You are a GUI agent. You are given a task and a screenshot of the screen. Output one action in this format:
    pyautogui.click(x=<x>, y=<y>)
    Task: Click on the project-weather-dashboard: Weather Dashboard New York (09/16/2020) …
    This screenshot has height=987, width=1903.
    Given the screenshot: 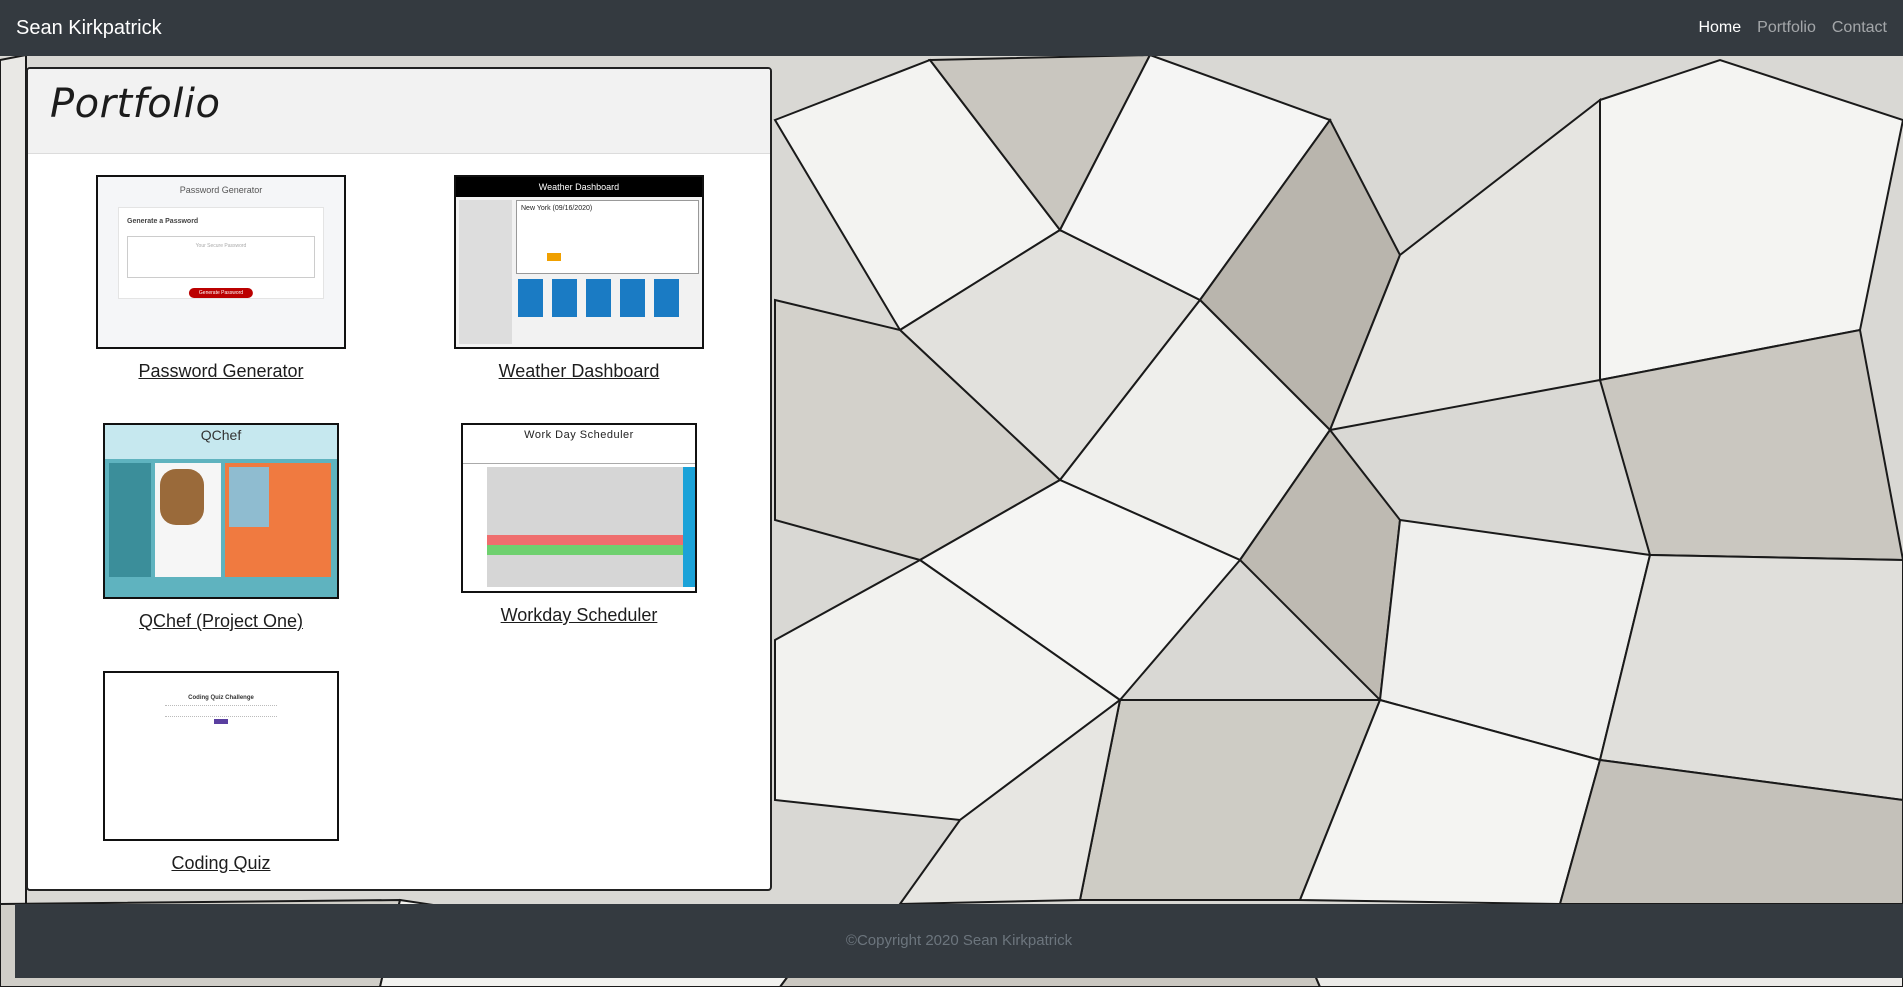 What is the action you would take?
    pyautogui.click(x=579, y=278)
    